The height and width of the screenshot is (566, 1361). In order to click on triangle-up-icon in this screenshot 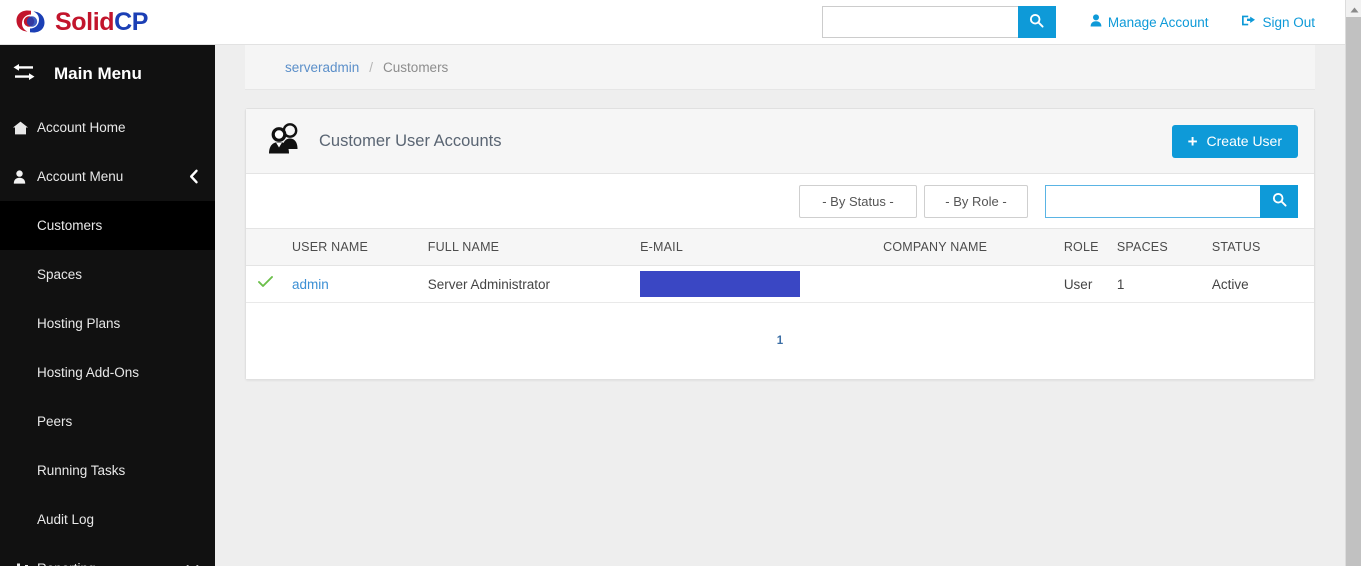, I will do `click(1354, 9)`.